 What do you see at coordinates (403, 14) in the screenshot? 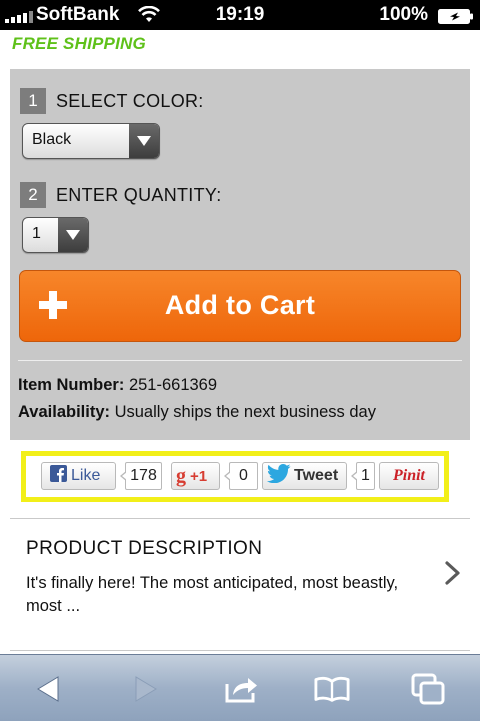
I see `battery-percentage: 100%` at bounding box center [403, 14].